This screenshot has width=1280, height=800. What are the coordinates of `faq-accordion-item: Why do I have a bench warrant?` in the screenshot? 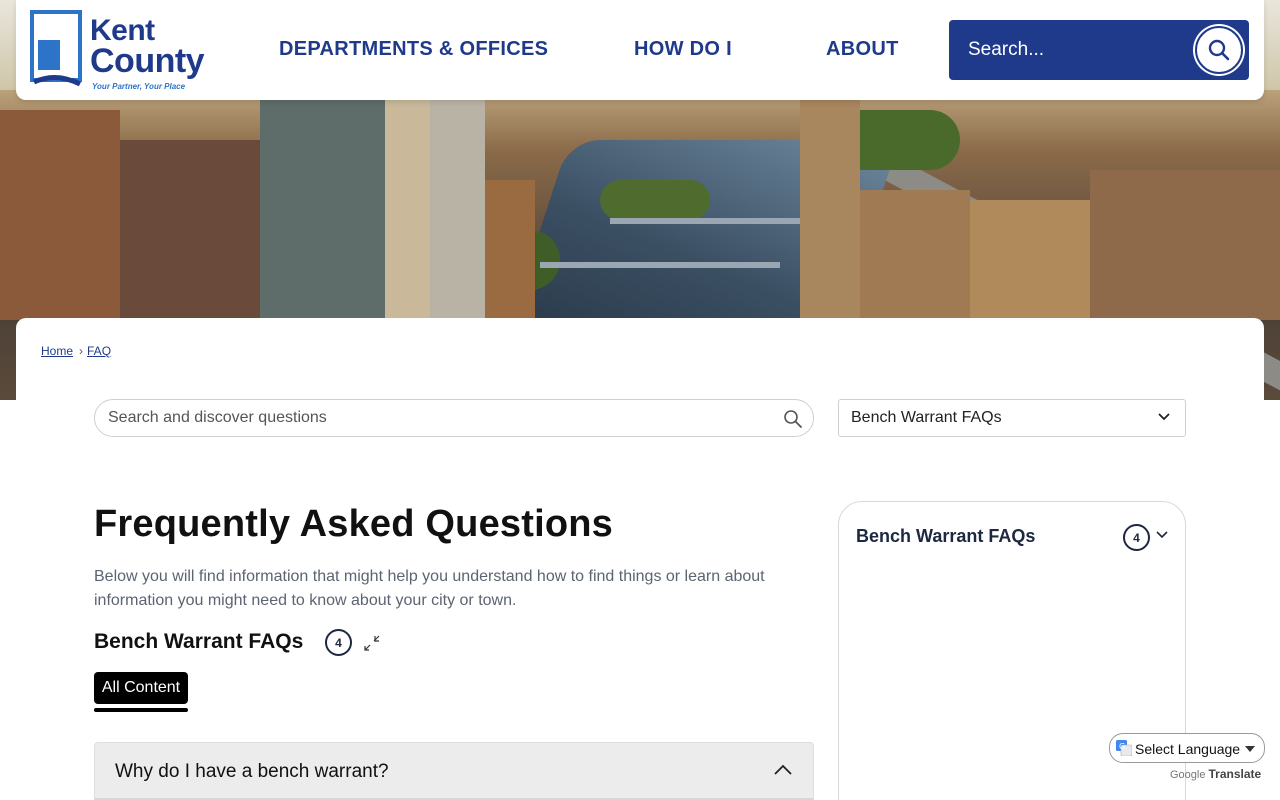 It's located at (454, 771).